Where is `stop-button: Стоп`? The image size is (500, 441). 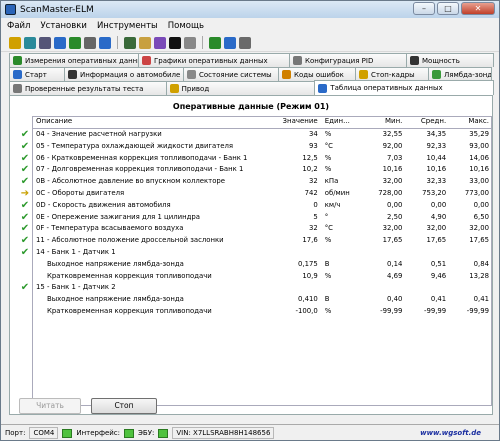
stop-button: Стоп is located at coordinates (124, 406).